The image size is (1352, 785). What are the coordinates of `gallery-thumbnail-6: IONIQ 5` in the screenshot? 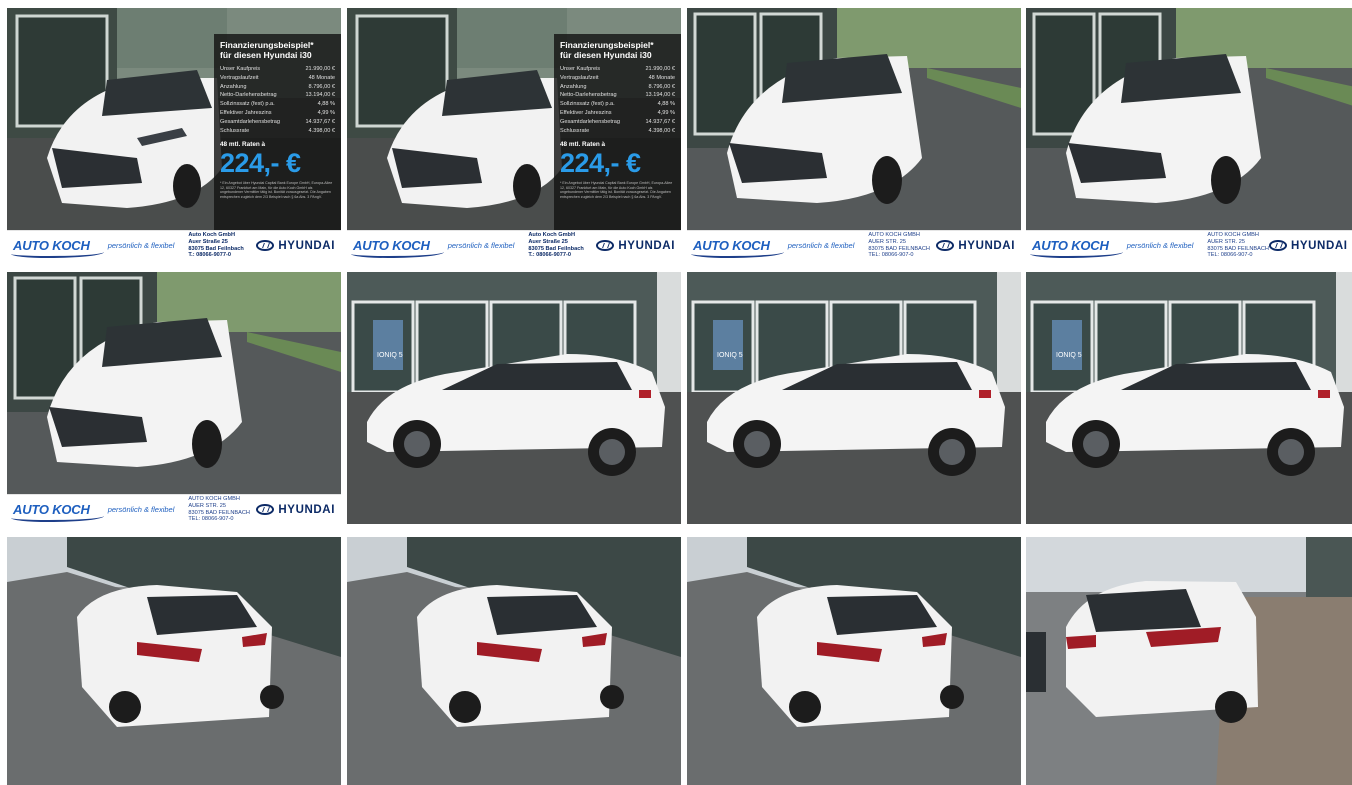 It's located at (514, 398).